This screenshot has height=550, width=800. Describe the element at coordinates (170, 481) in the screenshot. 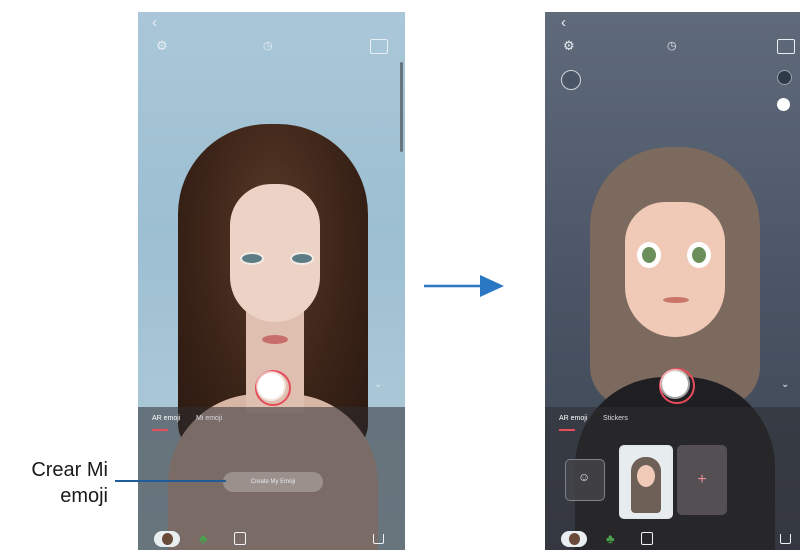

I see `callout-leader-line` at that location.